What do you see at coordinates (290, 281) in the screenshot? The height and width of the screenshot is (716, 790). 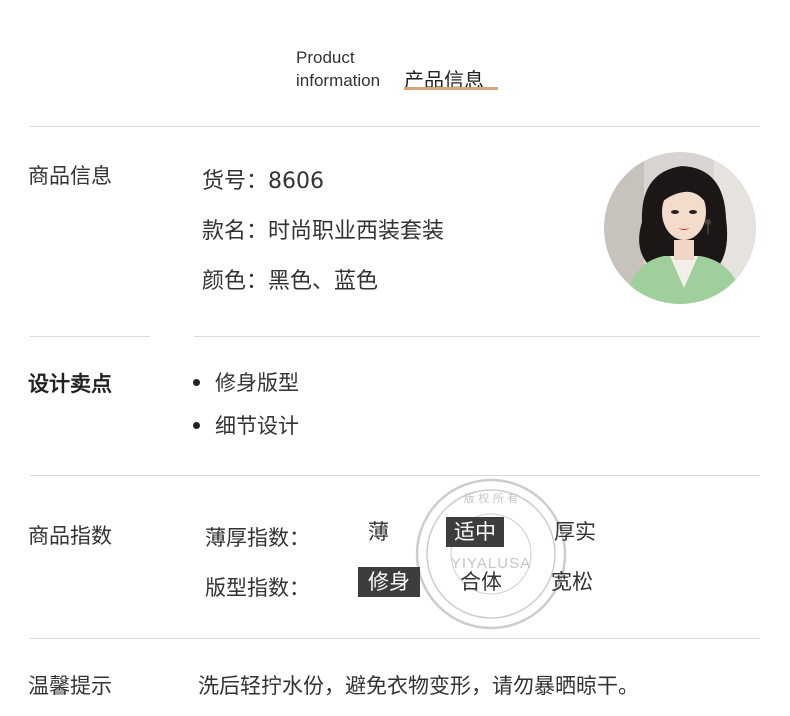 I see `color-line: 颜色：黑色、蓝色` at bounding box center [290, 281].